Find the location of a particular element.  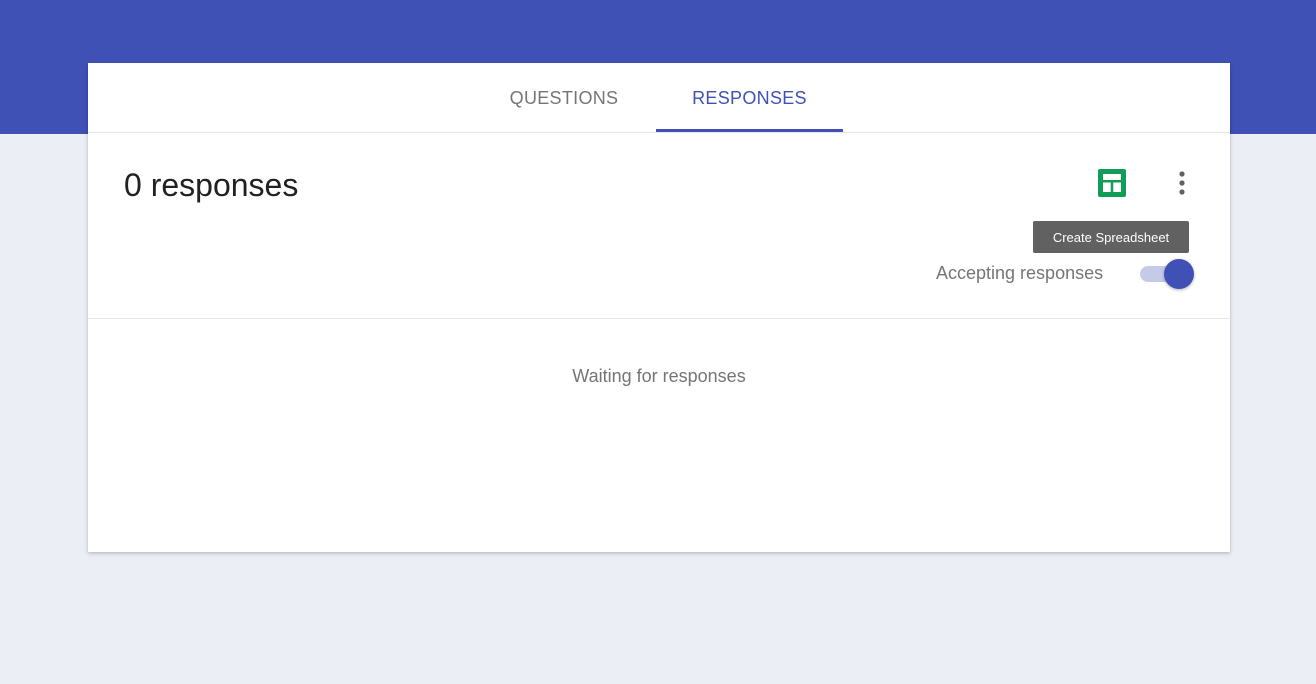

tab-responses: RESPONSES is located at coordinates (749, 98).